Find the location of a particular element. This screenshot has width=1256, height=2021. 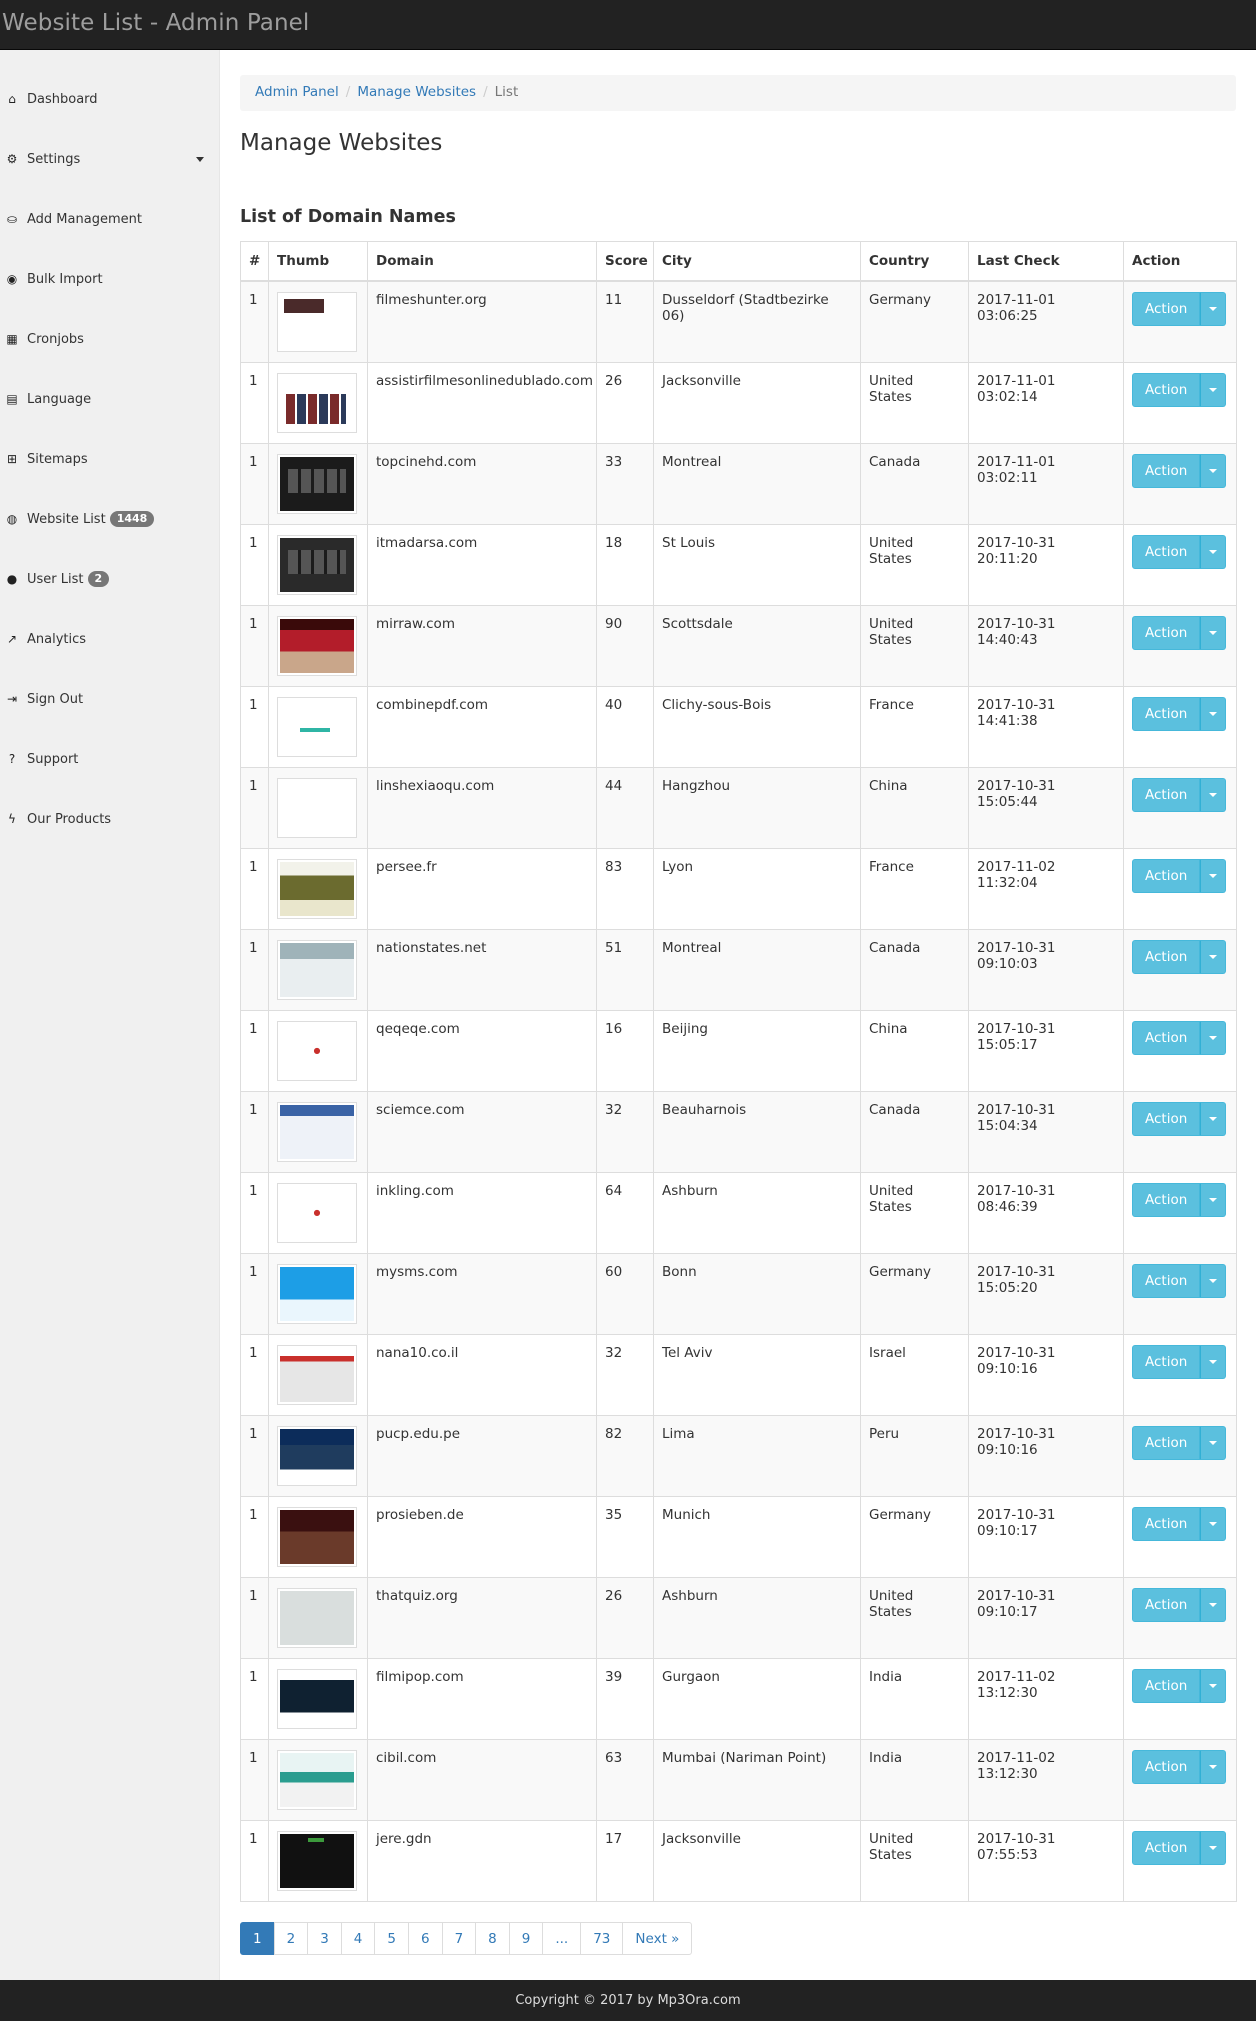

sidebar-item-website-list: ◍ Website List 1448 is located at coordinates (110, 519).